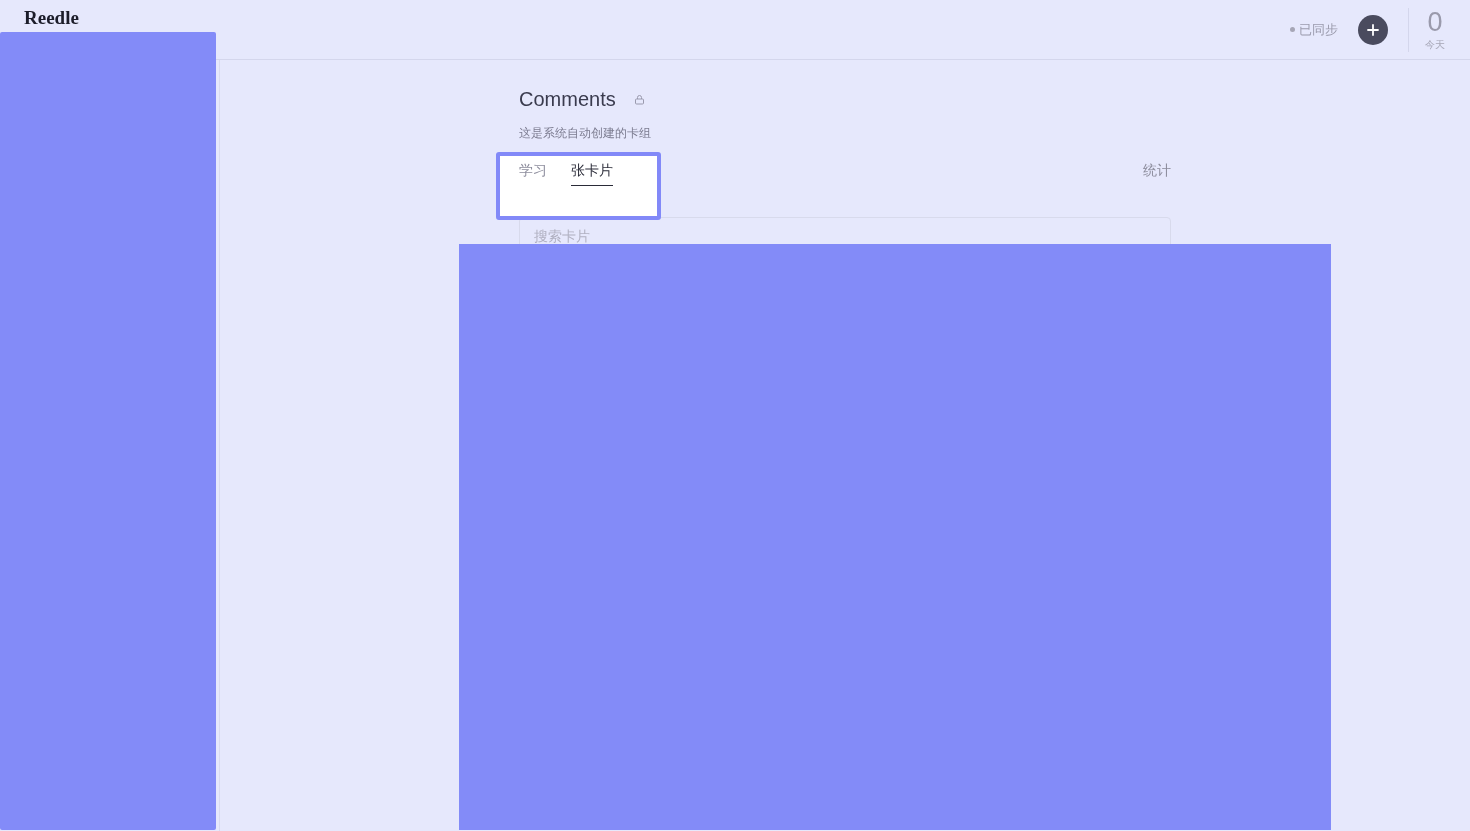 The height and width of the screenshot is (831, 1470). What do you see at coordinates (567, 99) in the screenshot?
I see `deck-title: Comments` at bounding box center [567, 99].